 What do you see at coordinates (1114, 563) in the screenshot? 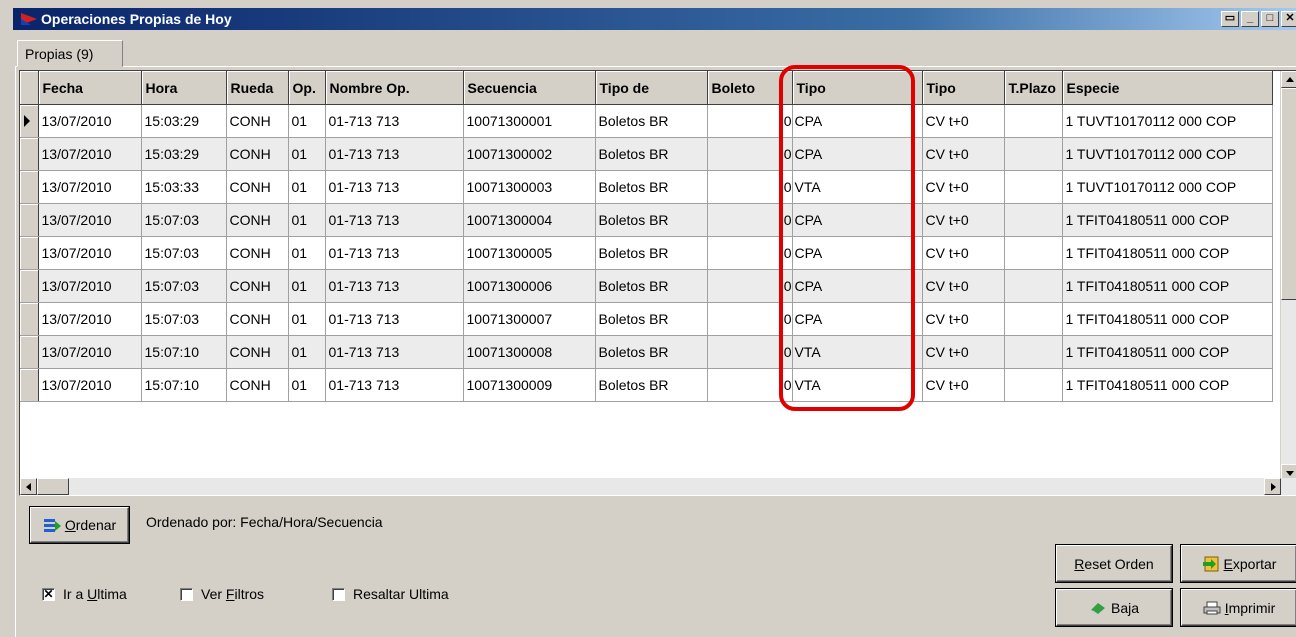
I see `reset-orden-button: Reset Orden` at bounding box center [1114, 563].